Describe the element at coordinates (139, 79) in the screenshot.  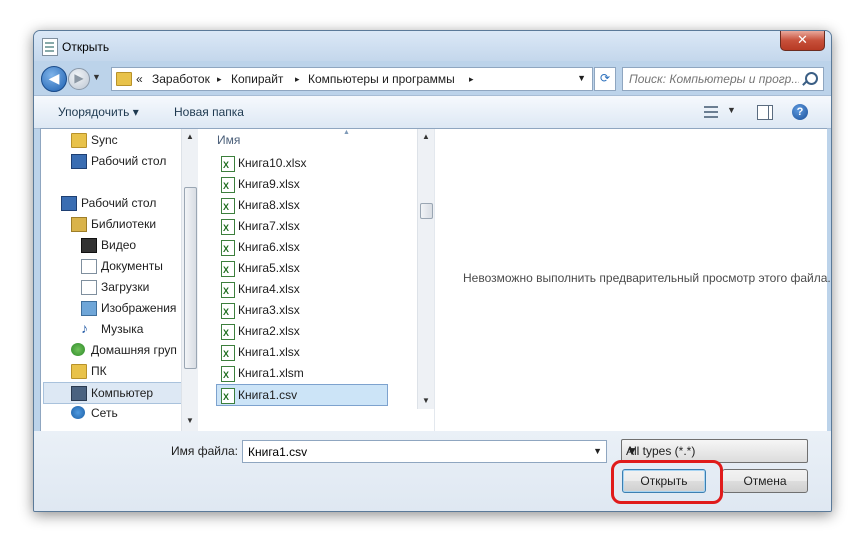
I see `breadcrumb-prefix: «` at that location.